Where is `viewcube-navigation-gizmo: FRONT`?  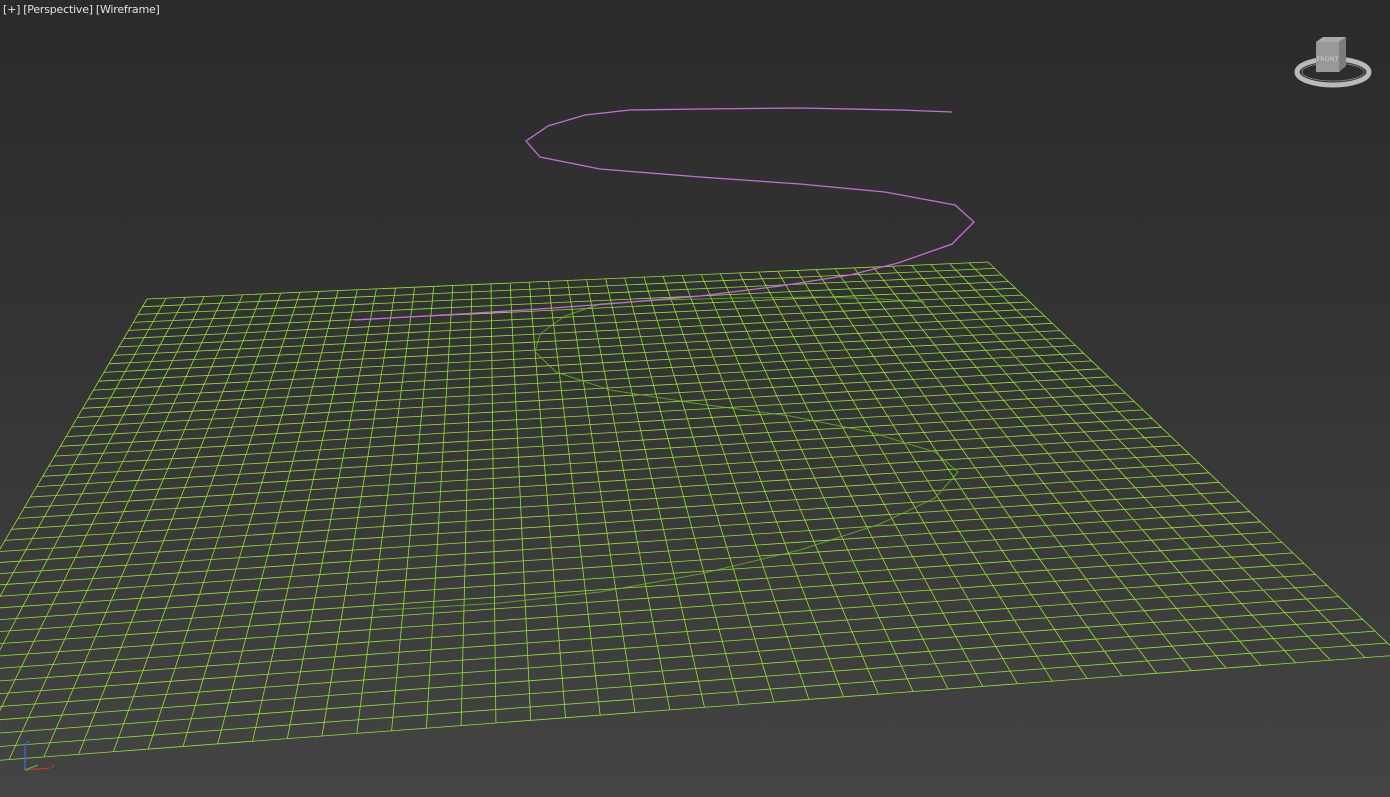 viewcube-navigation-gizmo: FRONT is located at coordinates (1340, 50).